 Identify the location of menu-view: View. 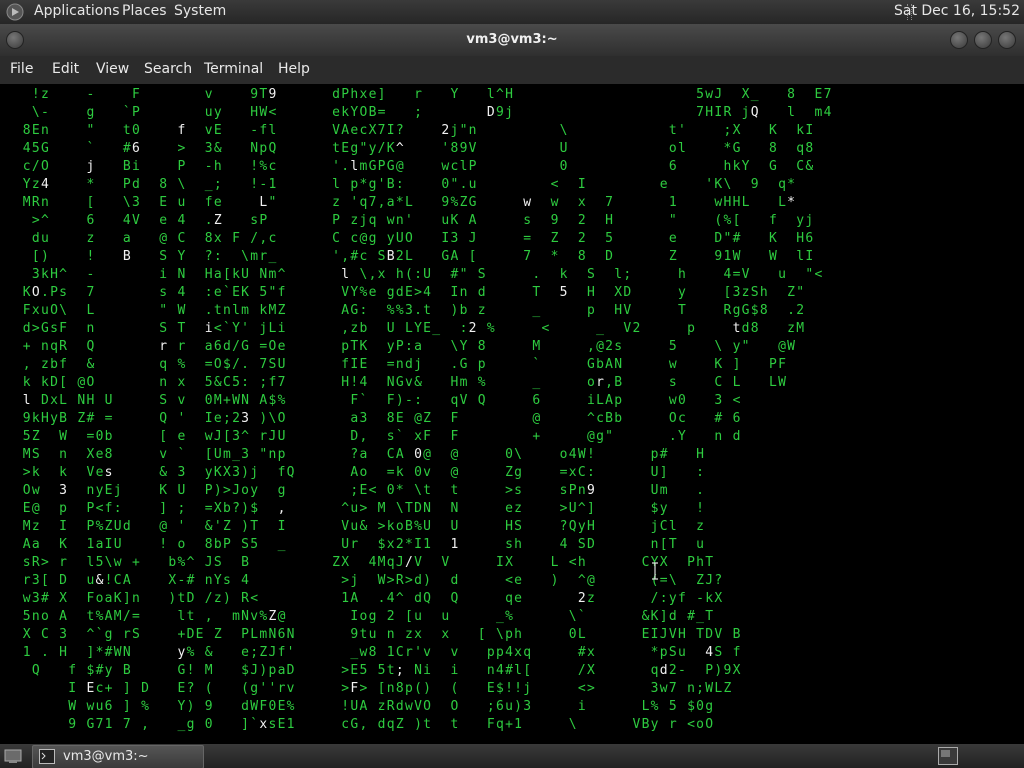
(112, 69).